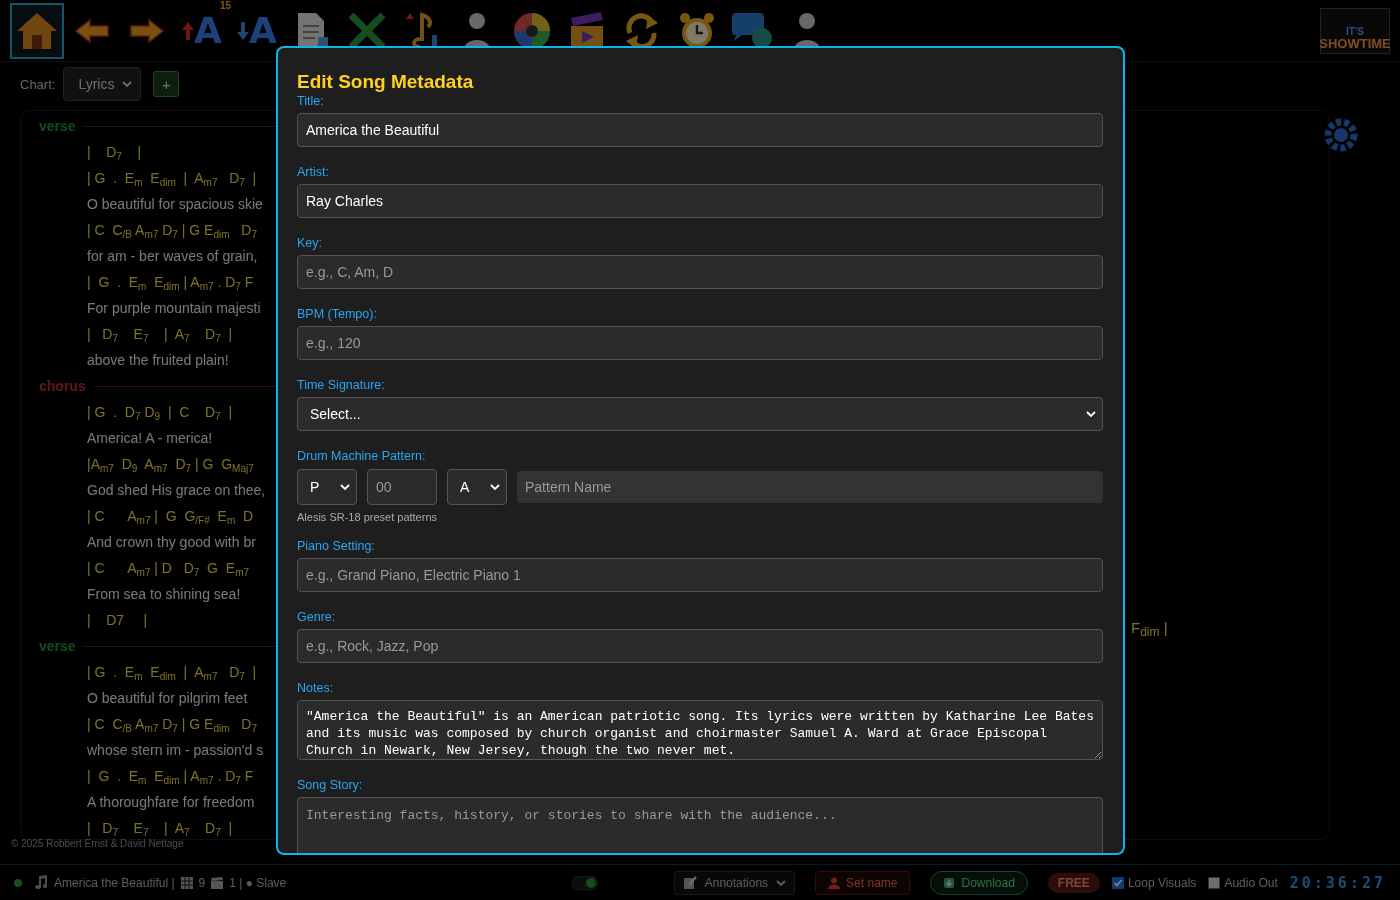 Image resolution: width=1400 pixels, height=900 pixels. I want to click on chart-select: Lyrics, so click(102, 84).